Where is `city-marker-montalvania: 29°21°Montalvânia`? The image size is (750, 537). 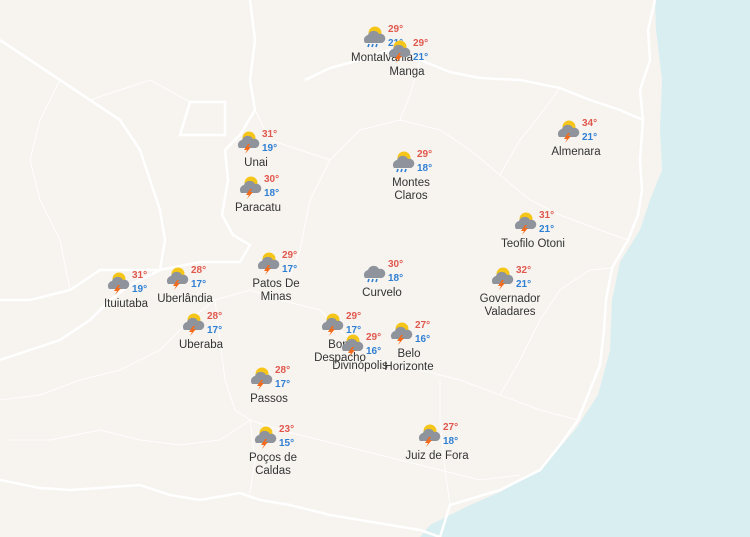
city-marker-montalvania: 29°21°Montalvânia is located at coordinates (382, 44).